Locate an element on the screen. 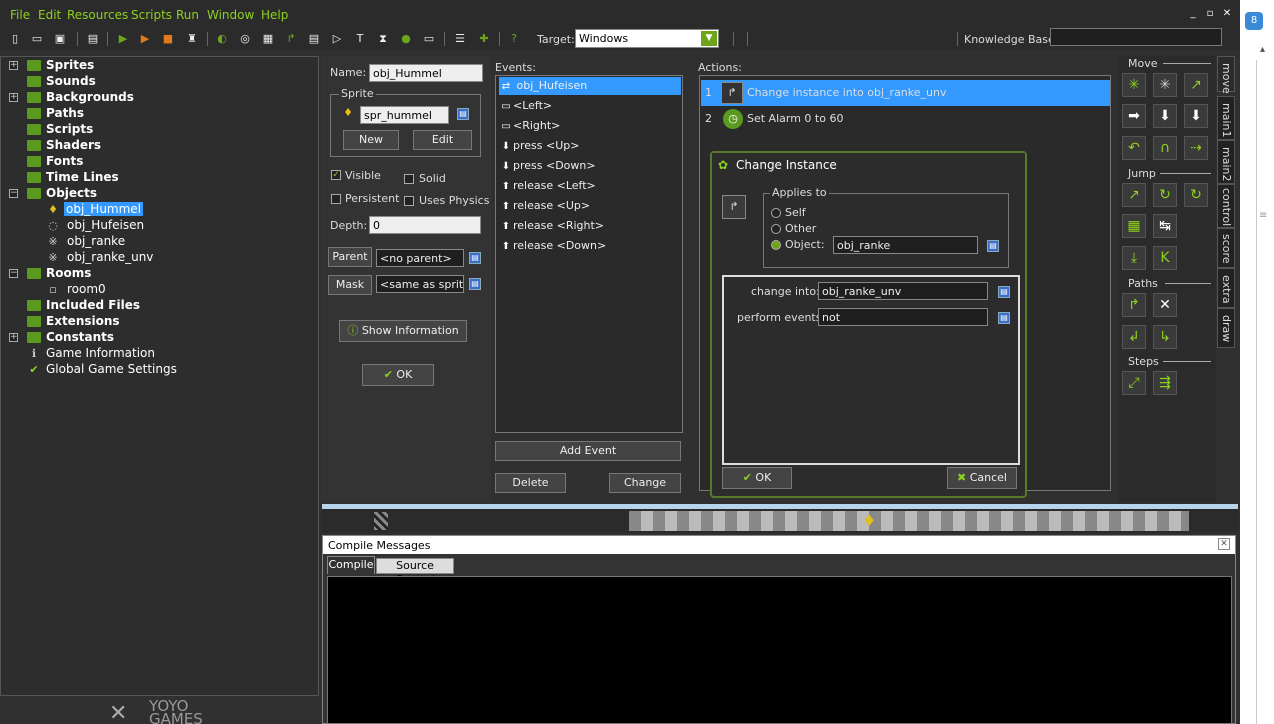 The width and height of the screenshot is (1274, 724). export-icon: ▤ is located at coordinates (93, 39).